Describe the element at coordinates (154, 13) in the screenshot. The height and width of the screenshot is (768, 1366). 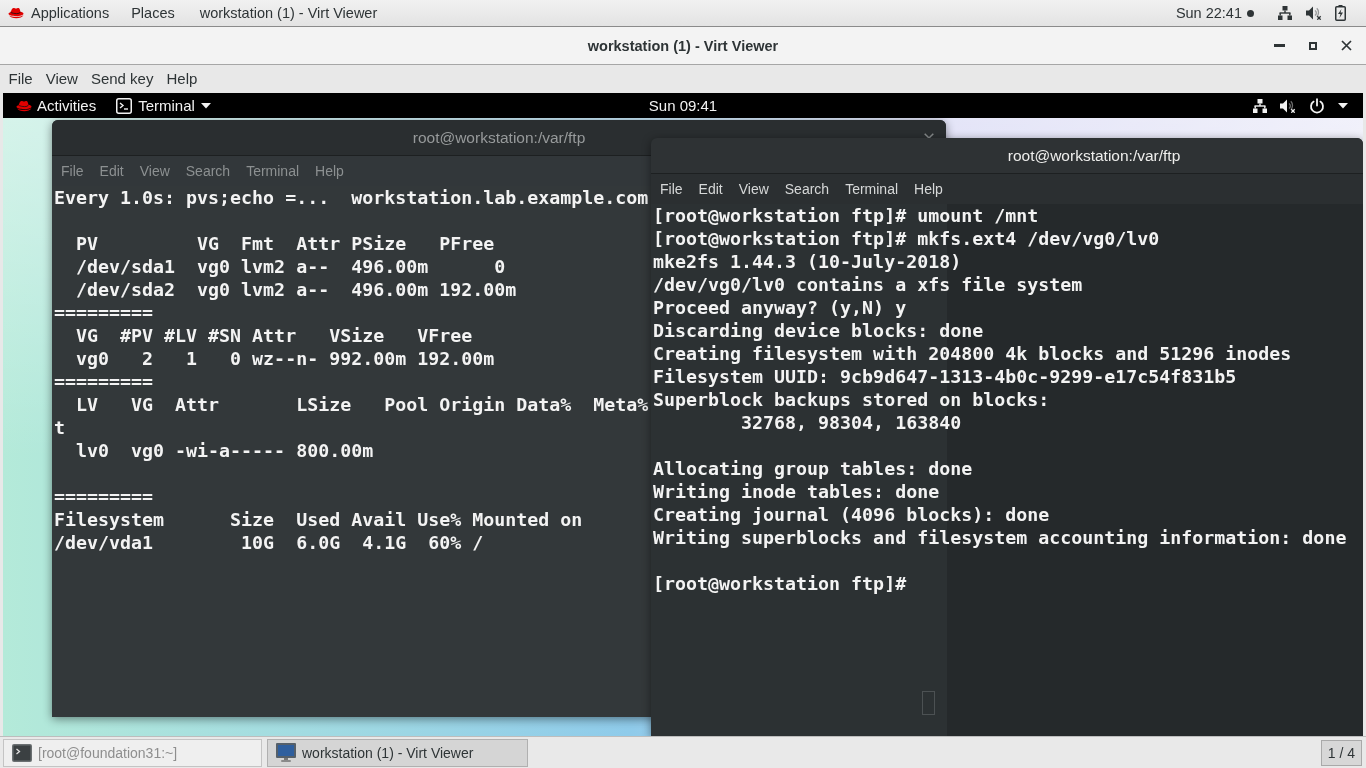
I see `places-menu: Places` at that location.